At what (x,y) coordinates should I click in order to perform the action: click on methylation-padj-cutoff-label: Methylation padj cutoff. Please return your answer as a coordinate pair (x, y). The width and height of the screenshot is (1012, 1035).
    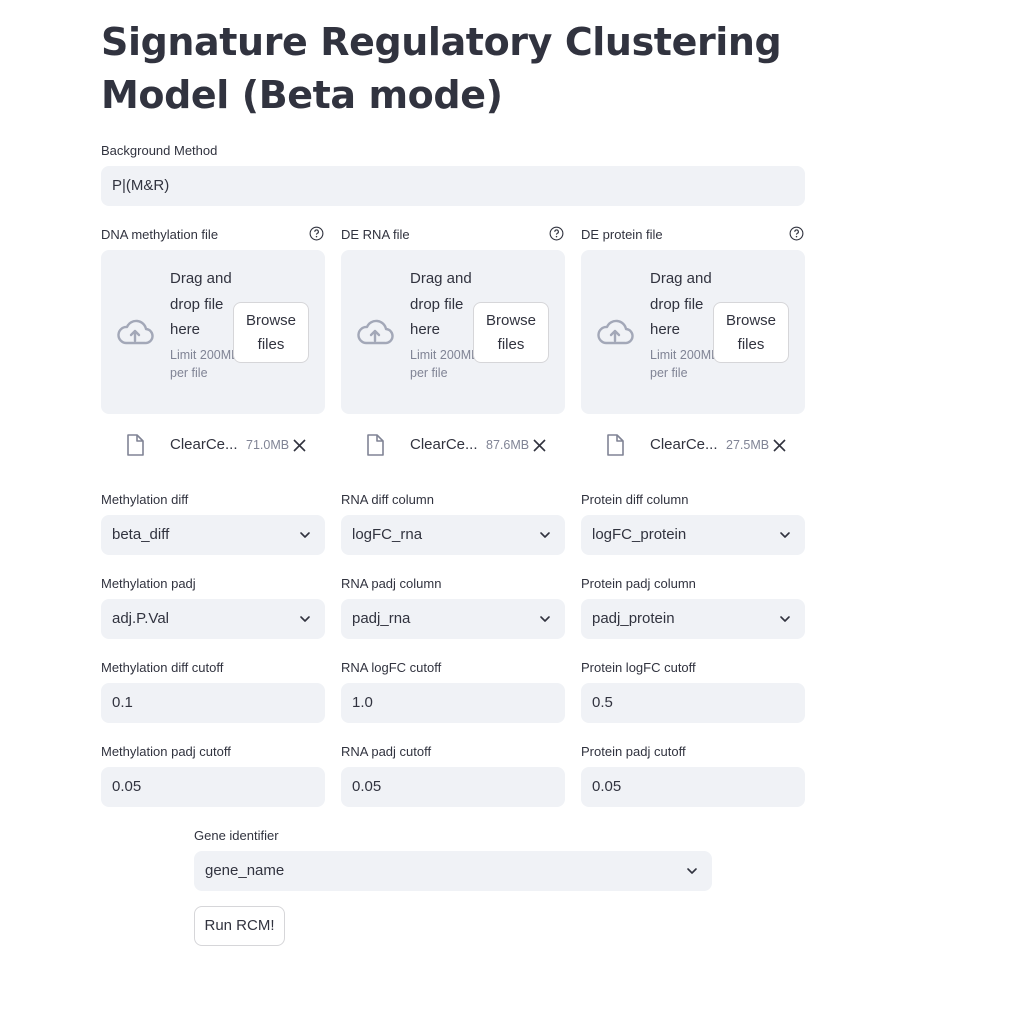
    Looking at the image, I should click on (166, 751).